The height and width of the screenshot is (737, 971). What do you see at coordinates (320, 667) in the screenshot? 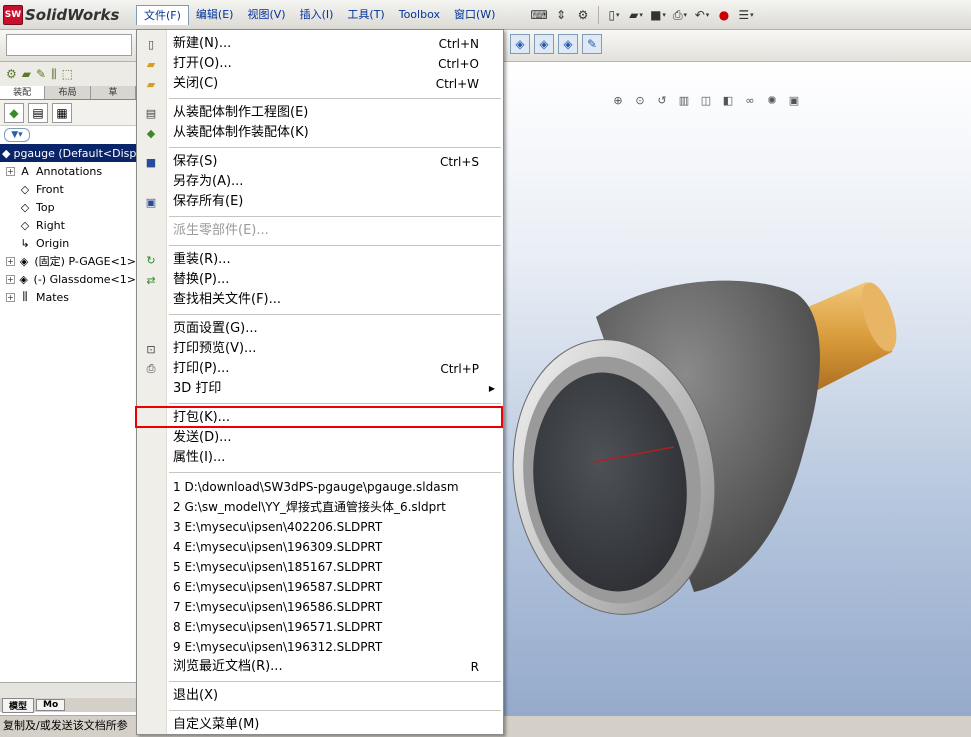
I see `menu-item: 浏览最近文档(R)... R` at bounding box center [320, 667].